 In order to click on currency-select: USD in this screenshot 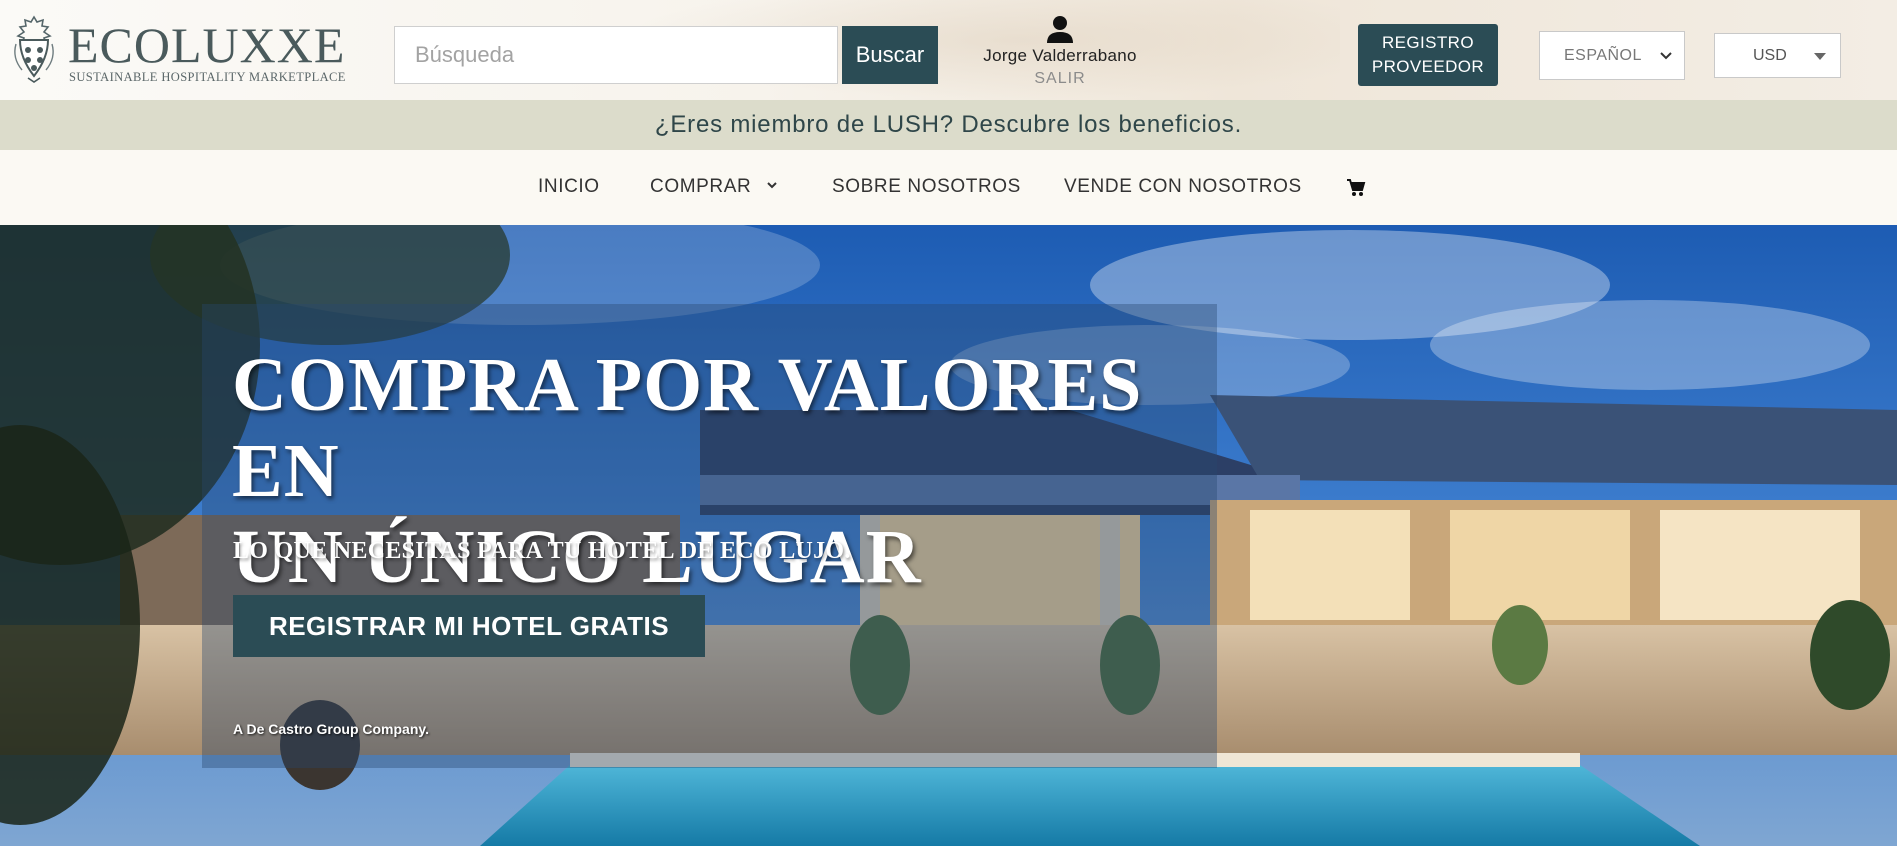, I will do `click(1777, 55)`.